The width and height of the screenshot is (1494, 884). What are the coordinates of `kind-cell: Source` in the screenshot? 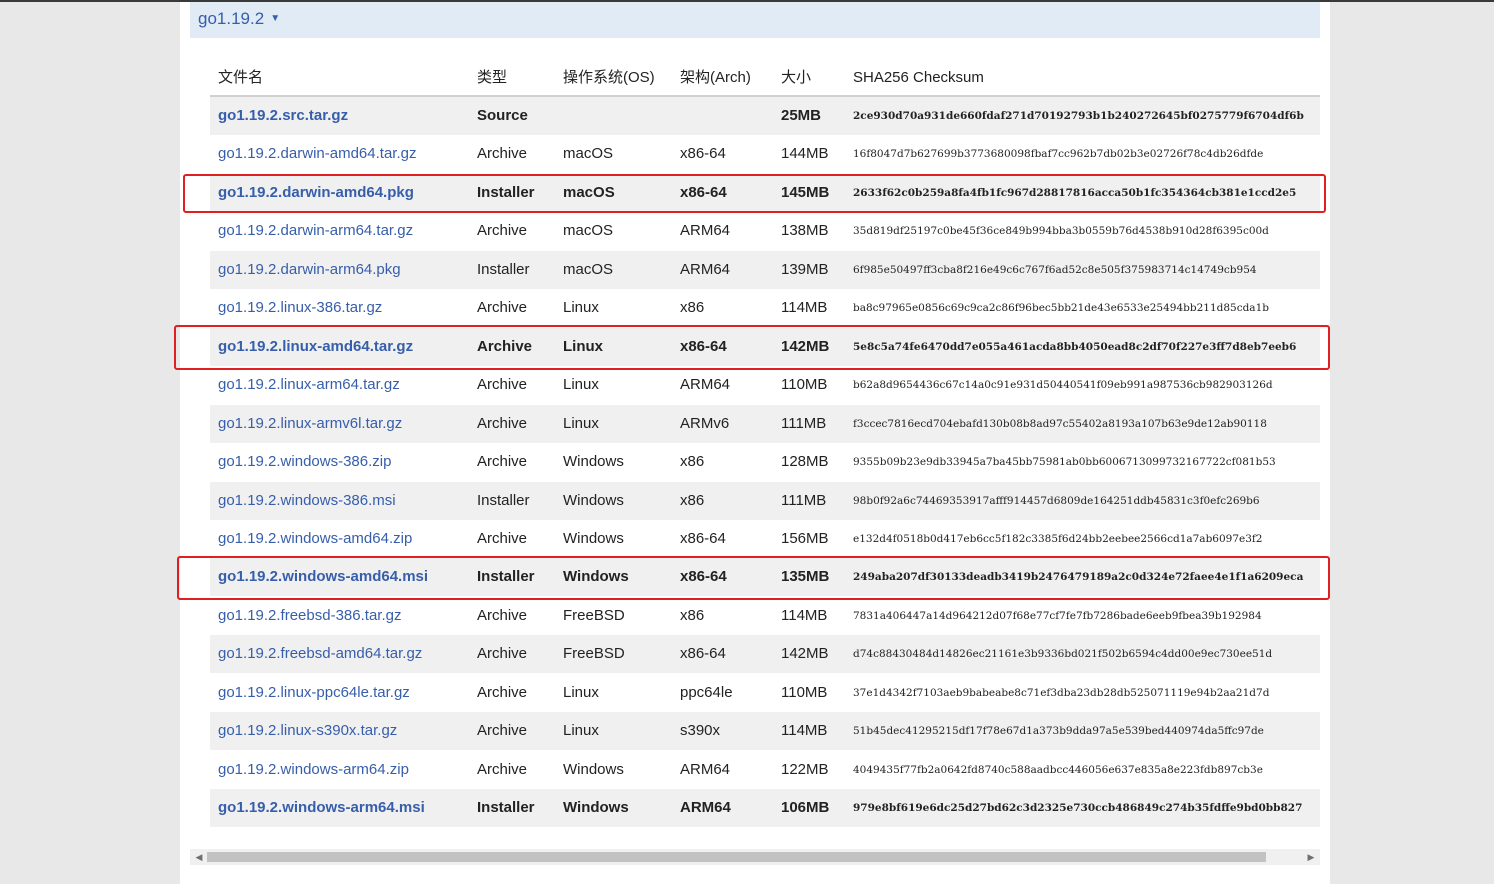 It's located at (502, 115).